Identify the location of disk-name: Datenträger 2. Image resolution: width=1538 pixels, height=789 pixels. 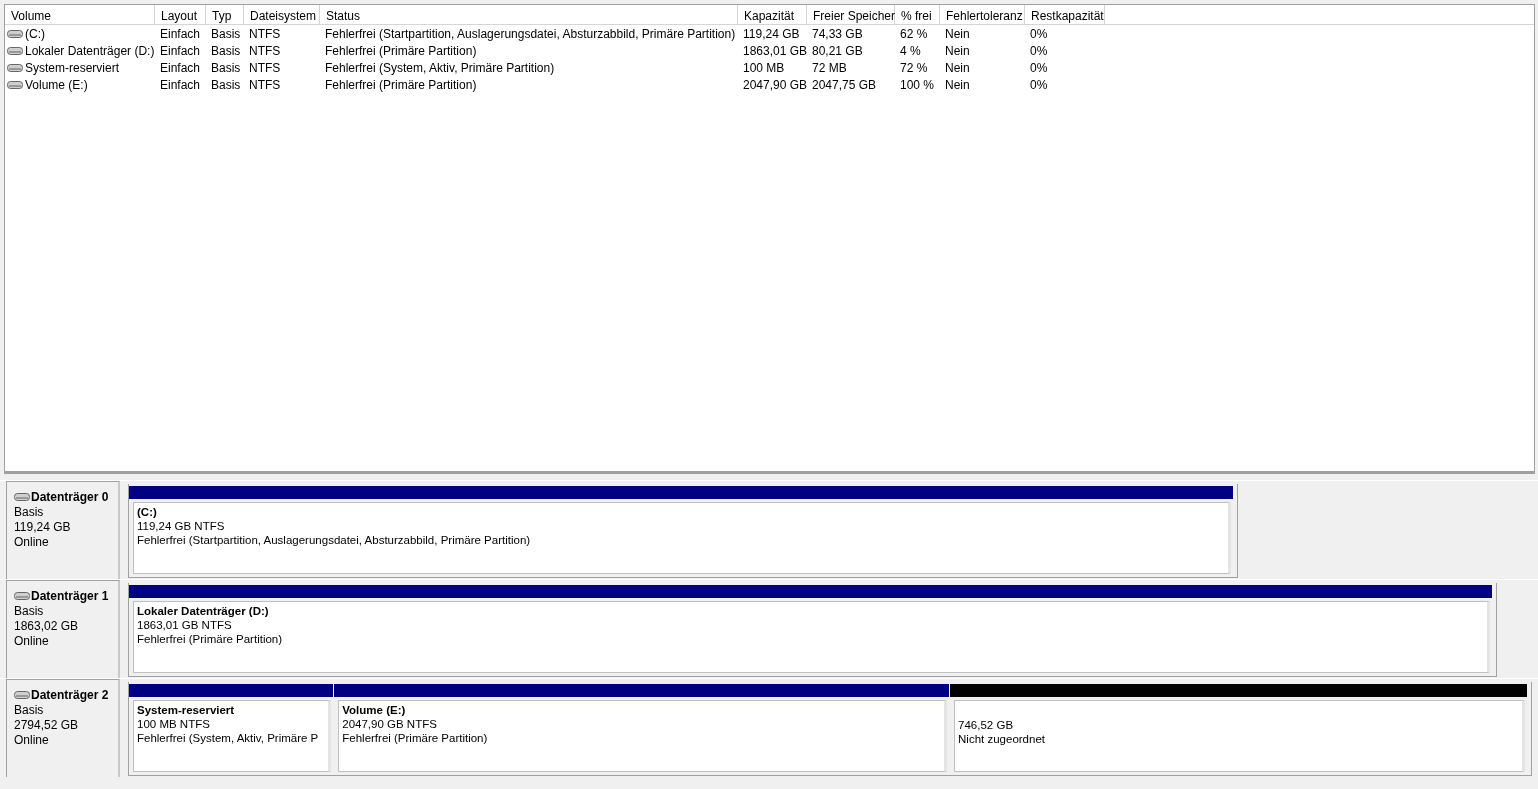
(70, 695).